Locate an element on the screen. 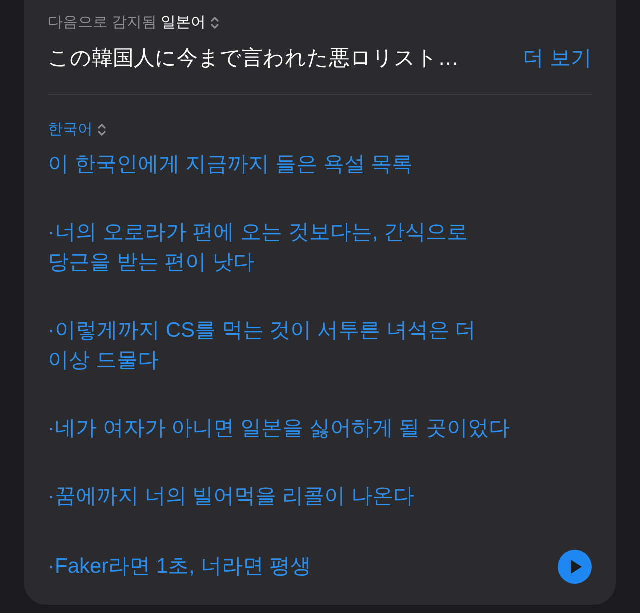 The width and height of the screenshot is (640, 613). language-selector: 한국어 is located at coordinates (77, 130).